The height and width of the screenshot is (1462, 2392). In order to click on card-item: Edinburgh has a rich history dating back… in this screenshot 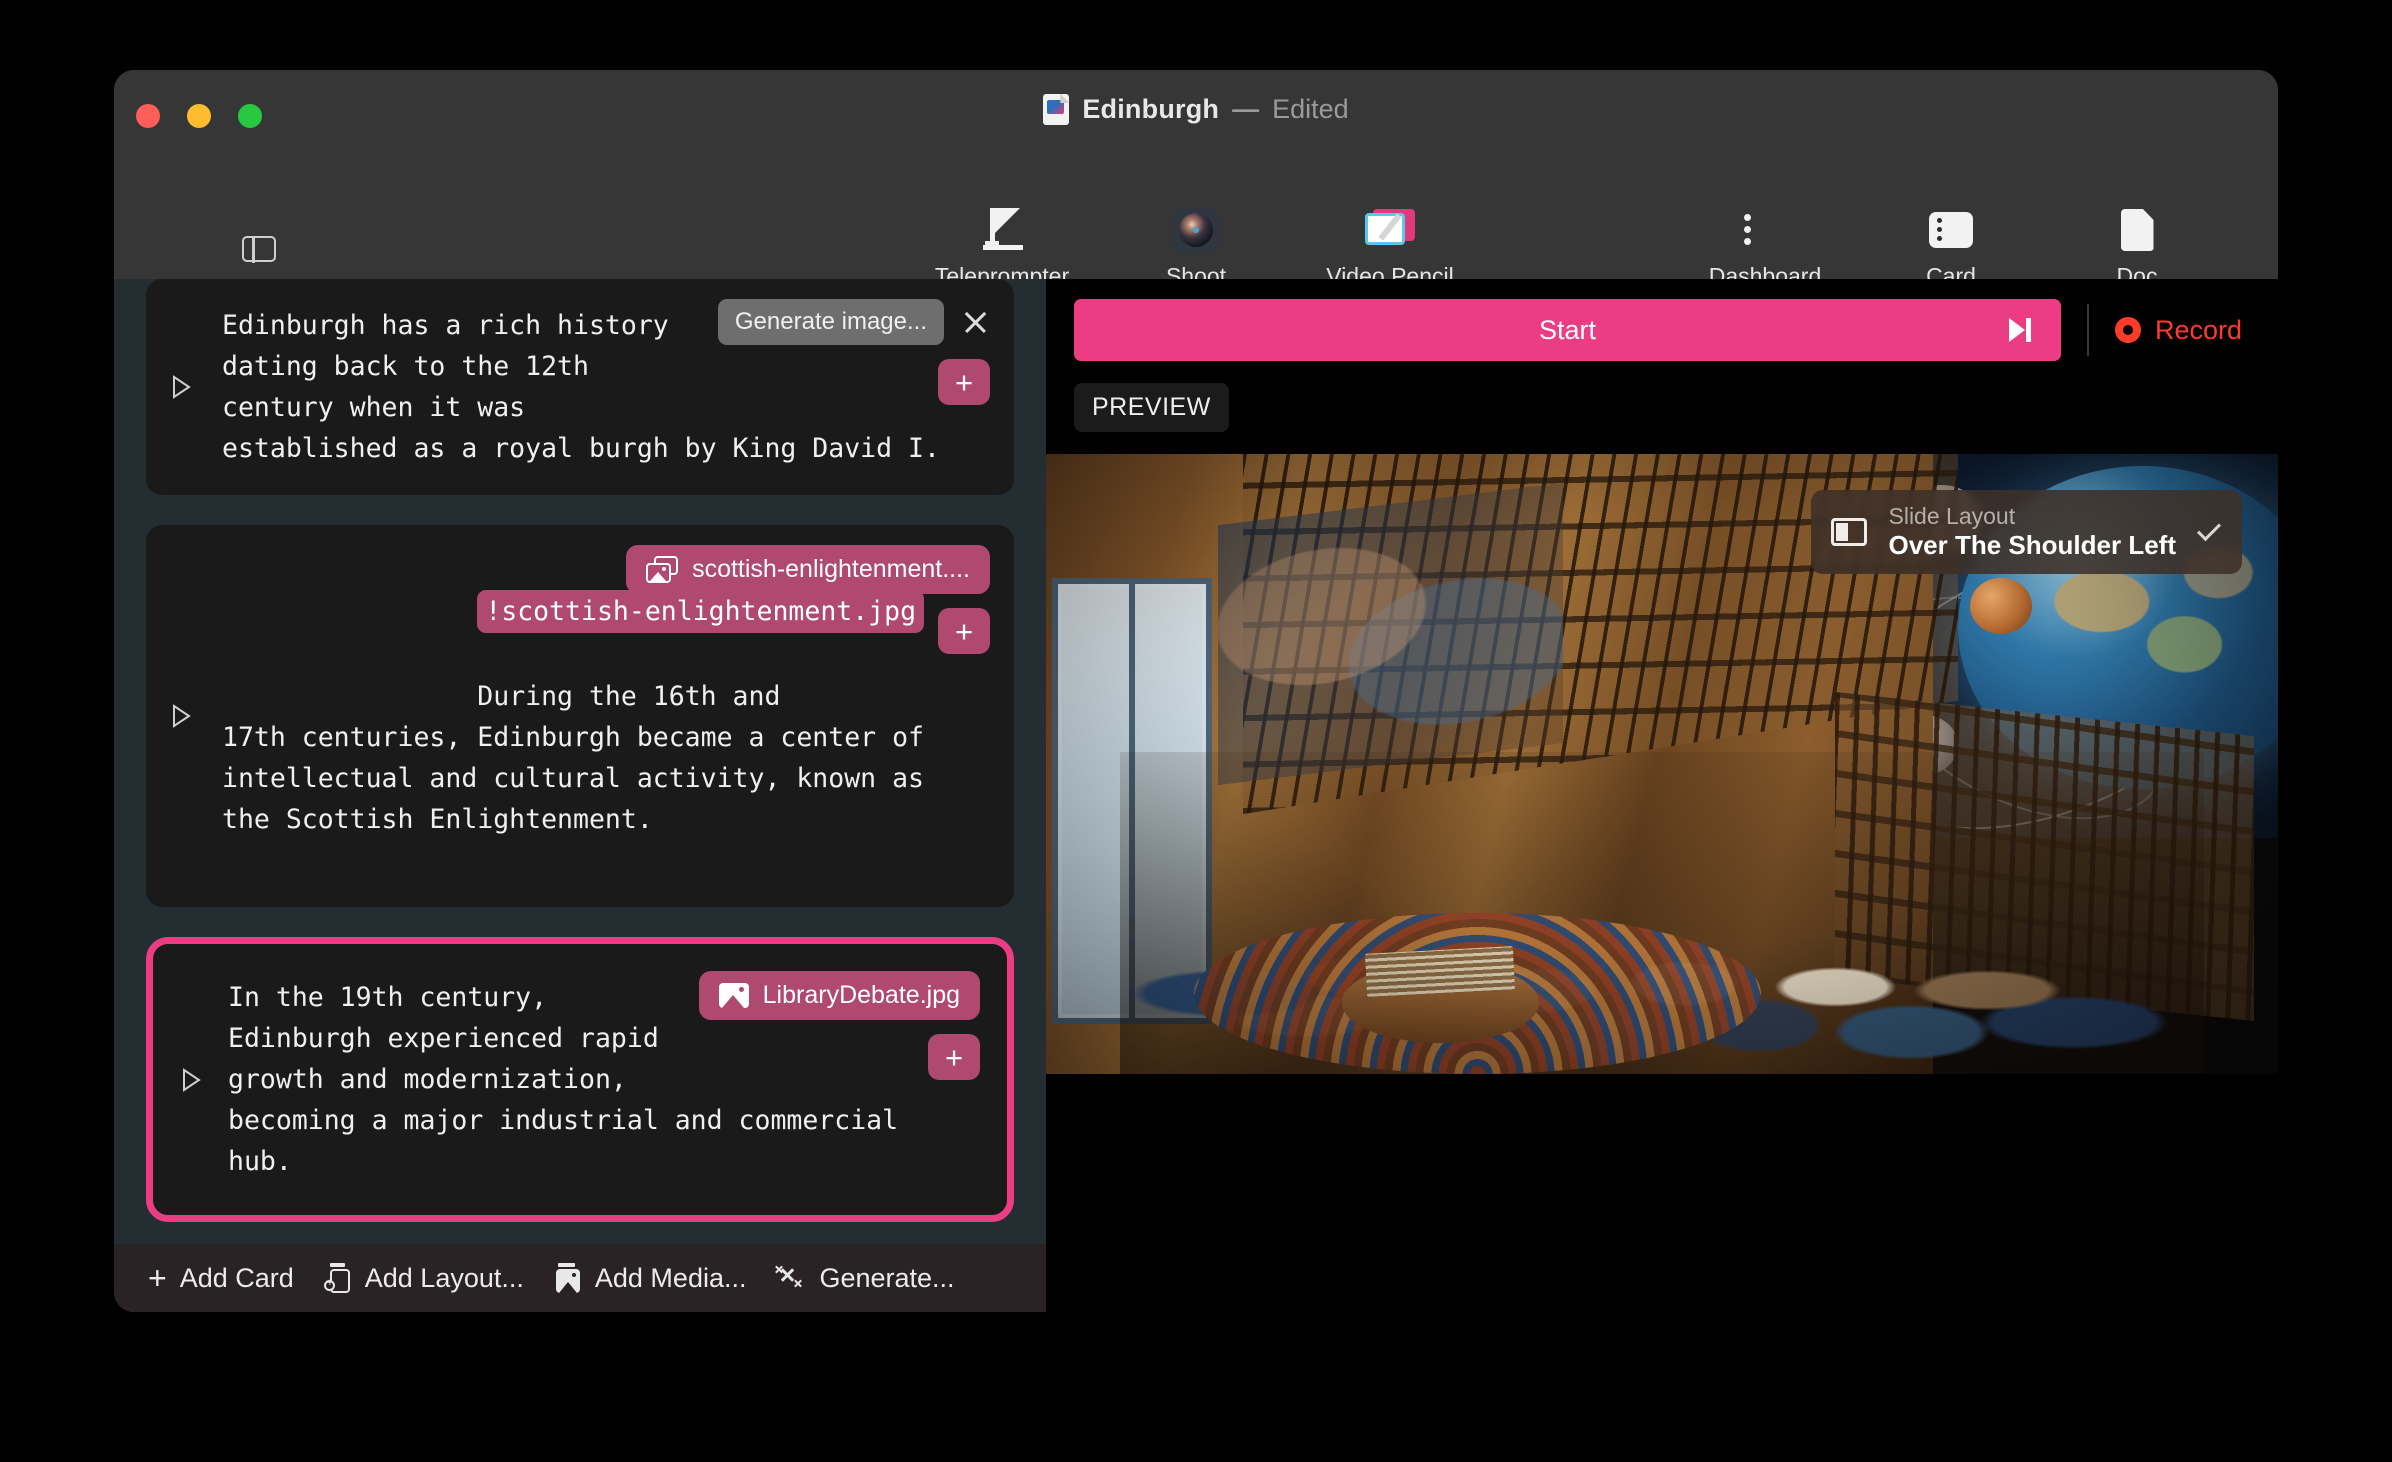, I will do `click(580, 387)`.